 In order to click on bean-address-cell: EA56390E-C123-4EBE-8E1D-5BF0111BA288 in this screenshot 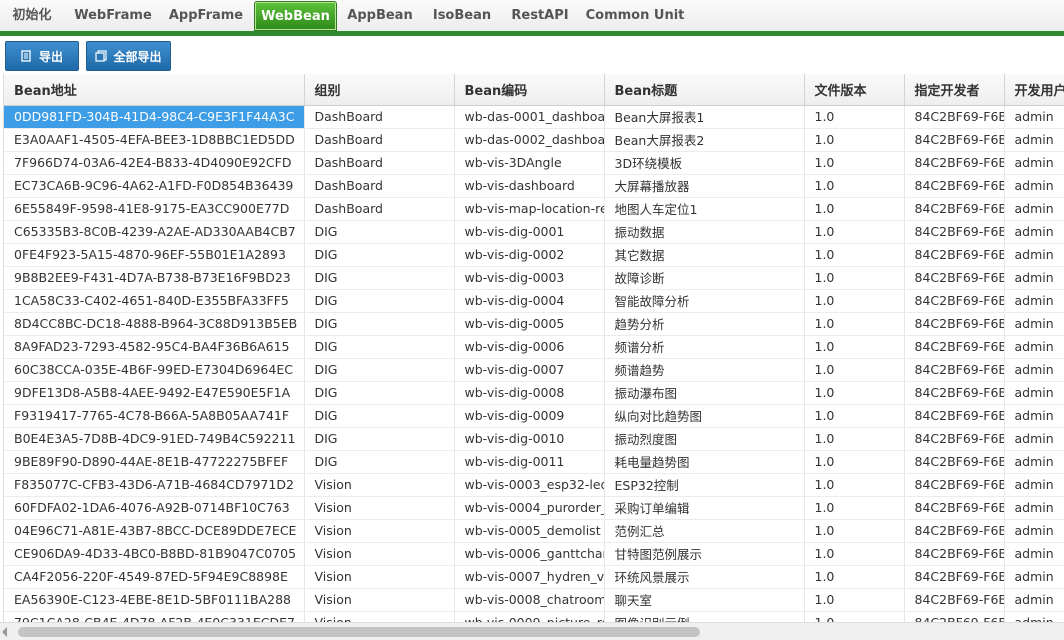, I will do `click(154, 600)`.